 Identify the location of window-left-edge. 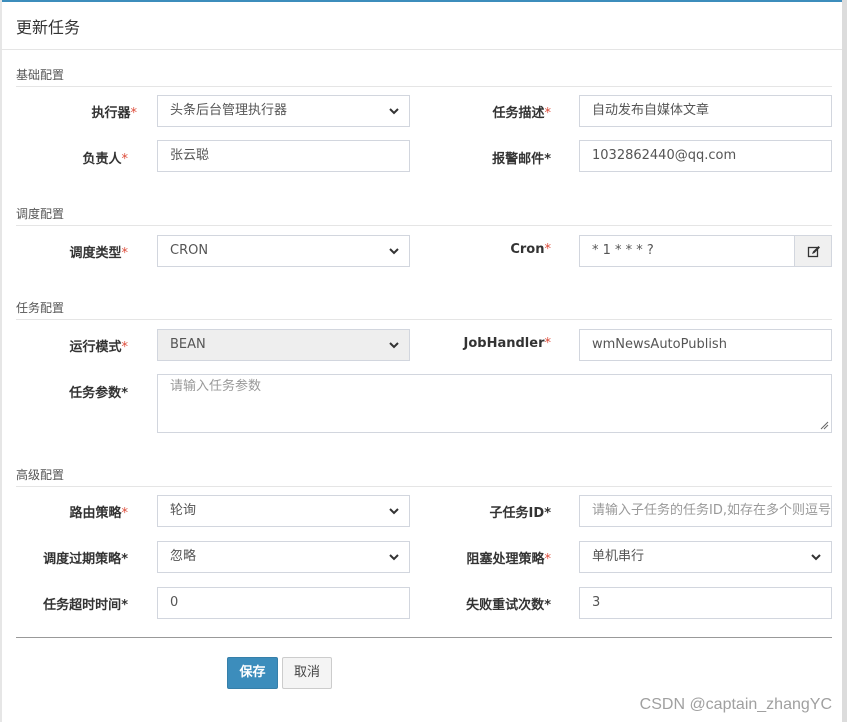
(1, 361).